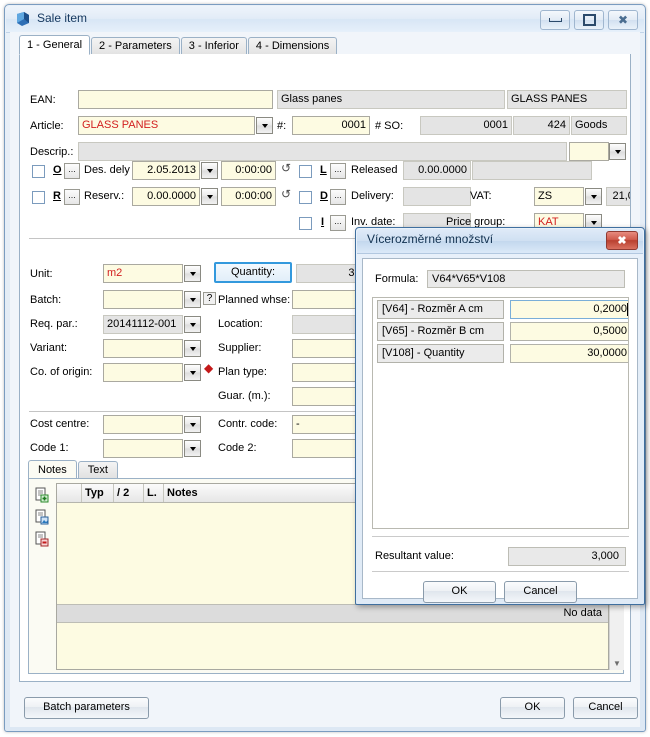  I want to click on hash-input: 0001, so click(331, 125).